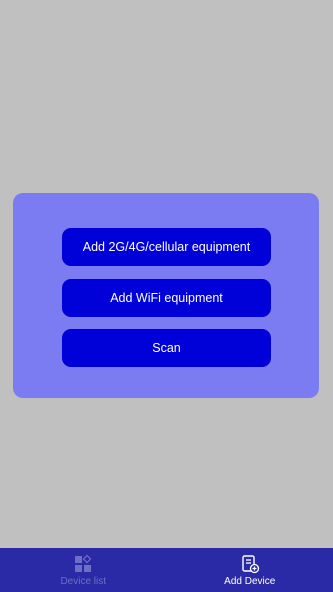  I want to click on scan-button: Scan, so click(166, 348).